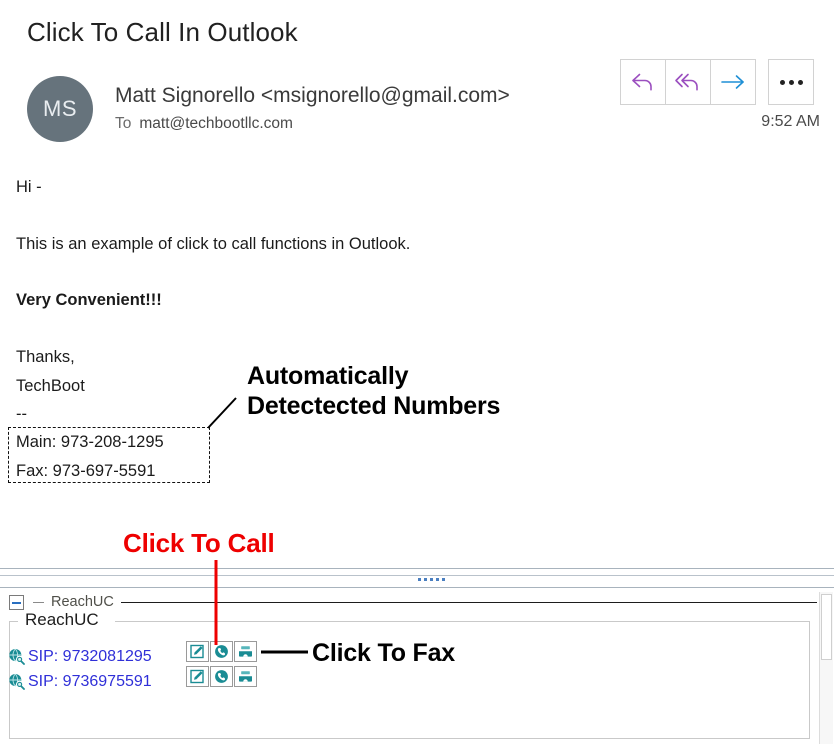  What do you see at coordinates (199, 543) in the screenshot?
I see `annotation-click-to-call: Click To Call` at bounding box center [199, 543].